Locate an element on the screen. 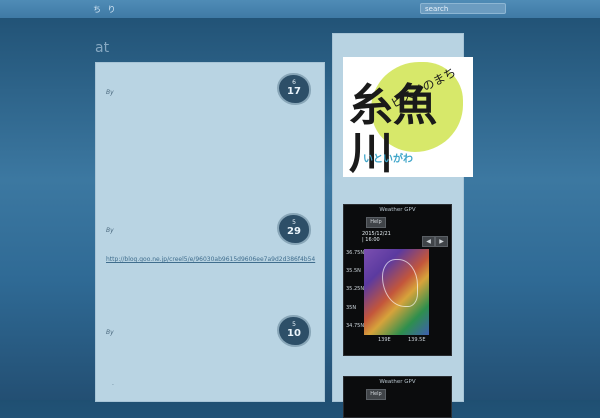  prev-arrow-icon: ◀ is located at coordinates (428, 241).